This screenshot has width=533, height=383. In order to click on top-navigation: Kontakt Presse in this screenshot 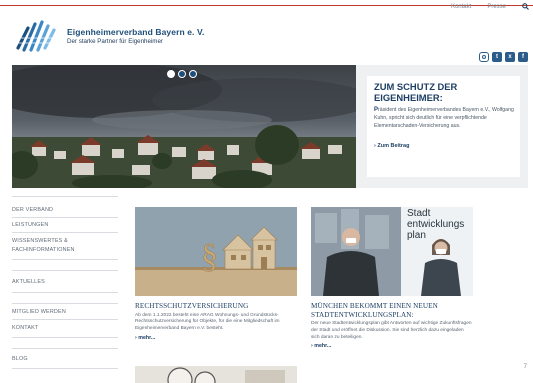, I will do `click(490, 6)`.